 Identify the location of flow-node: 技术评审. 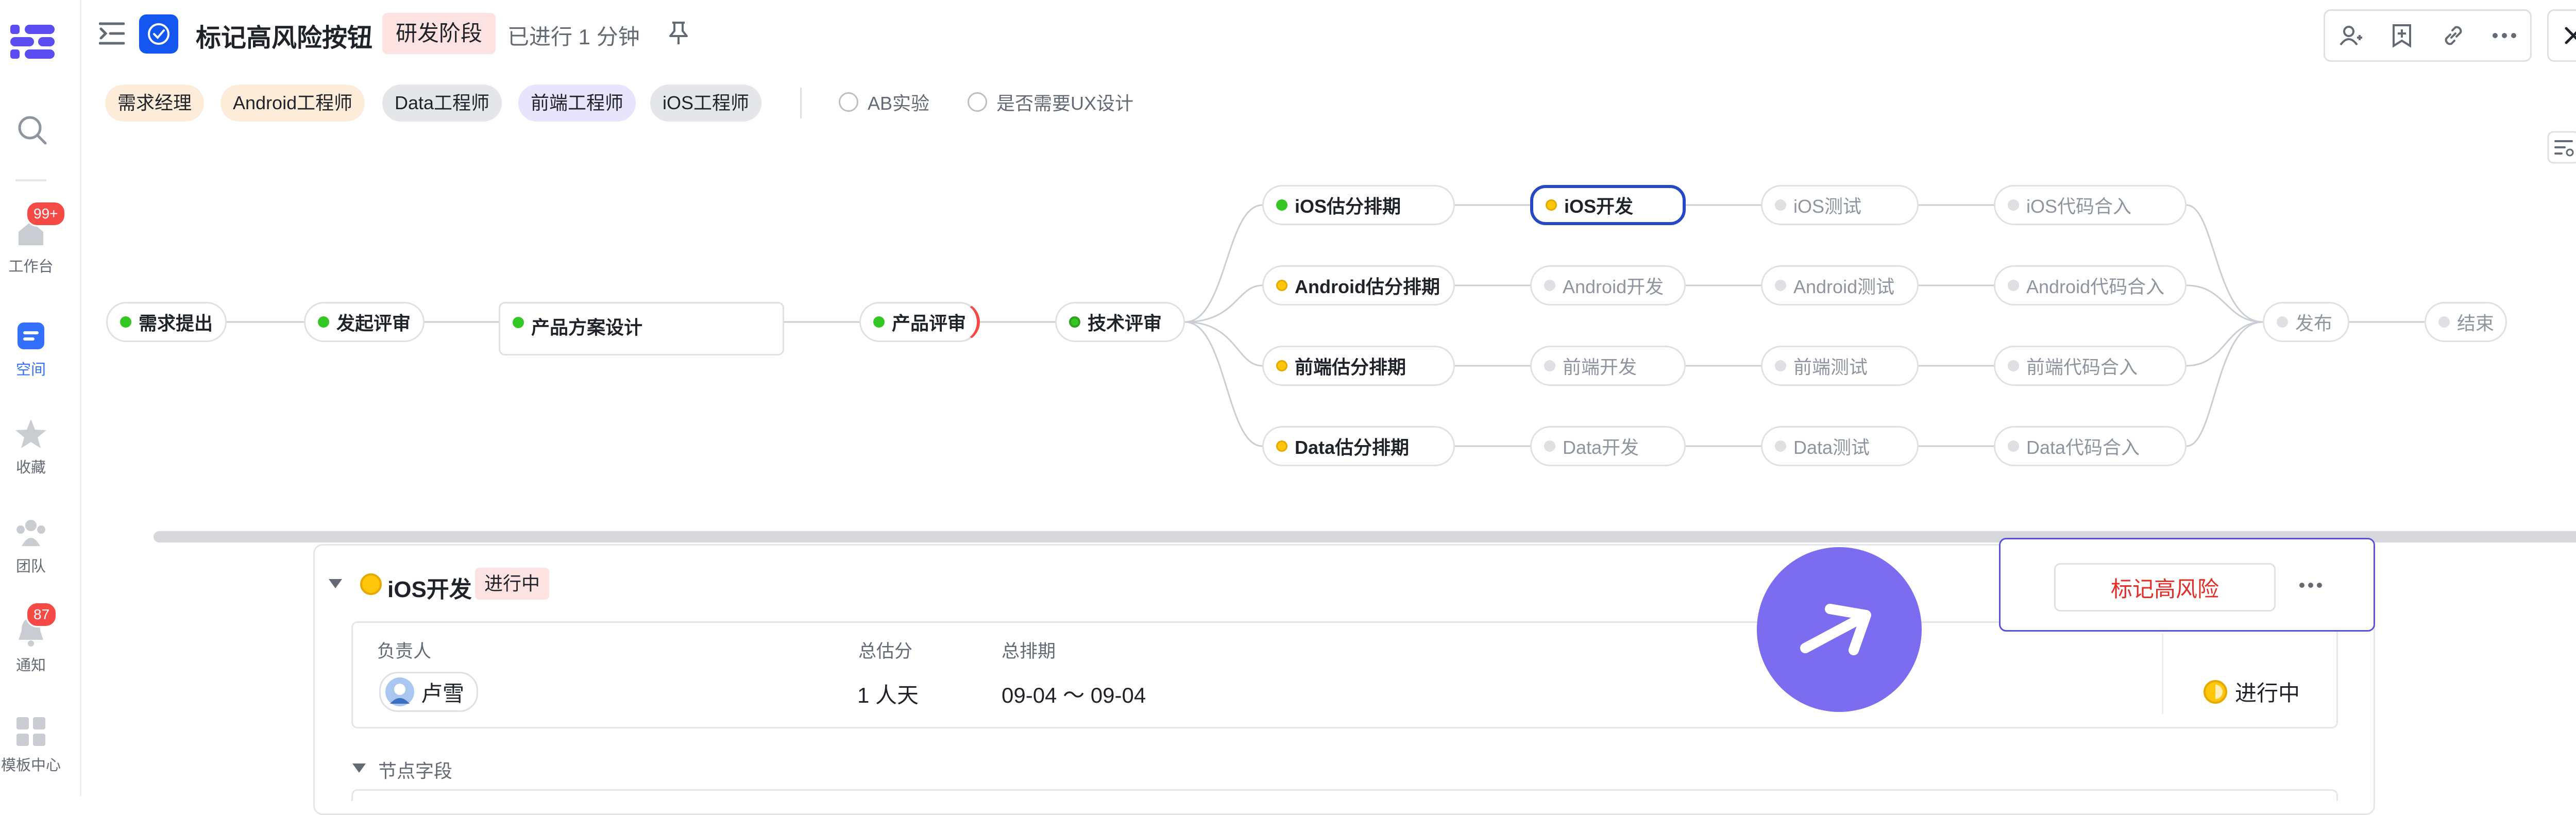
(1120, 322).